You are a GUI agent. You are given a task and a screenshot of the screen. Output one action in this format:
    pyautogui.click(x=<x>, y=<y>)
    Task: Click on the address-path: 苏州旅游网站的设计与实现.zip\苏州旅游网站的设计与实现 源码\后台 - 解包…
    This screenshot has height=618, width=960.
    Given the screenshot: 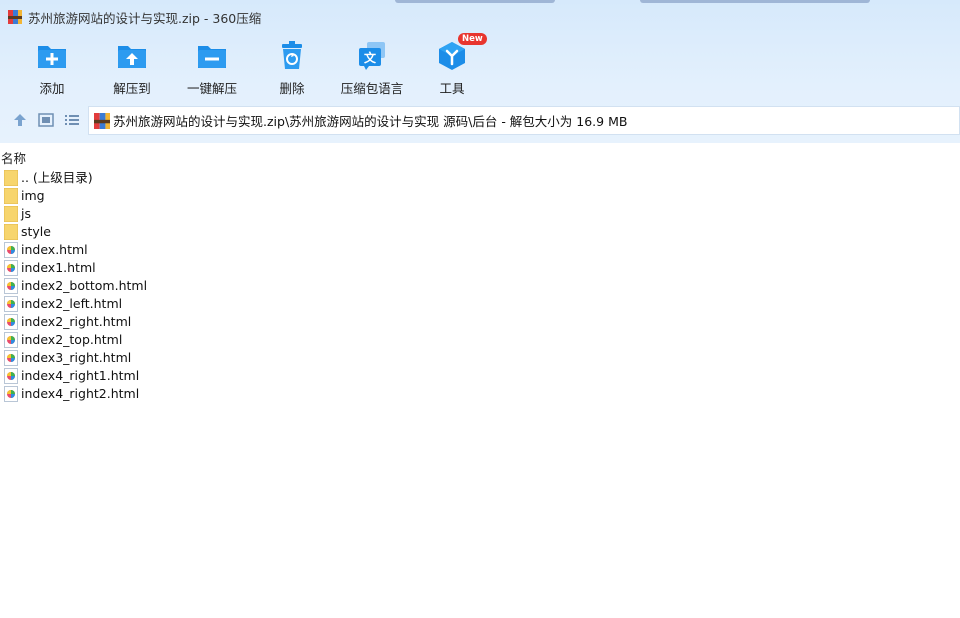 What is the action you would take?
    pyautogui.click(x=370, y=121)
    